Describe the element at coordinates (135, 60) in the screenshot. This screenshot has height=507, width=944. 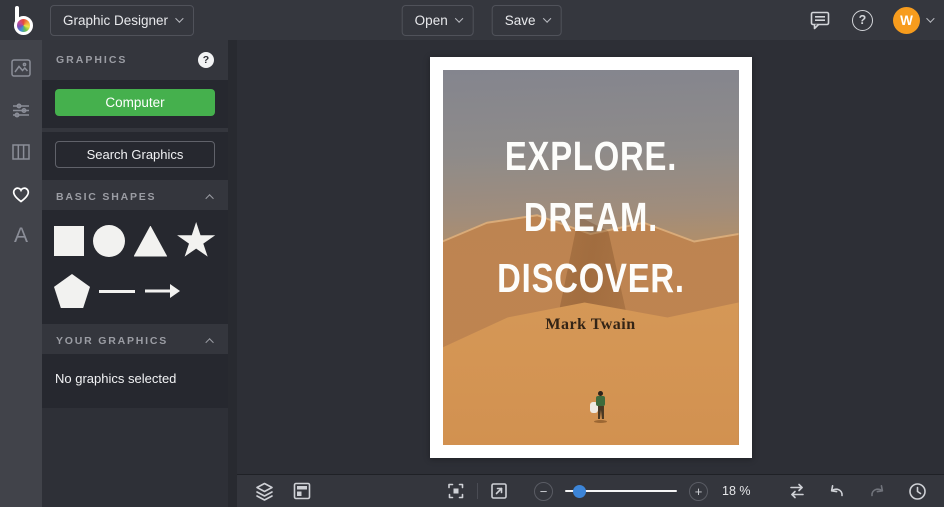
I see `panel-header: GRAPHICS ?` at that location.